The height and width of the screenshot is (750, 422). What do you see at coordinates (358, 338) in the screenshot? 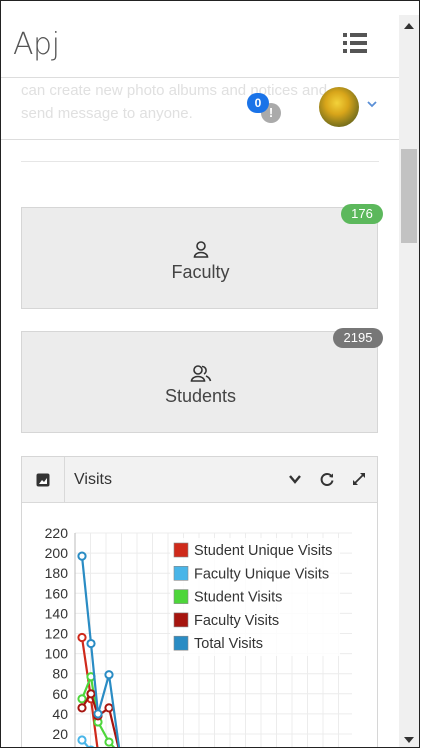
I see `students-count-badge: 2195` at bounding box center [358, 338].